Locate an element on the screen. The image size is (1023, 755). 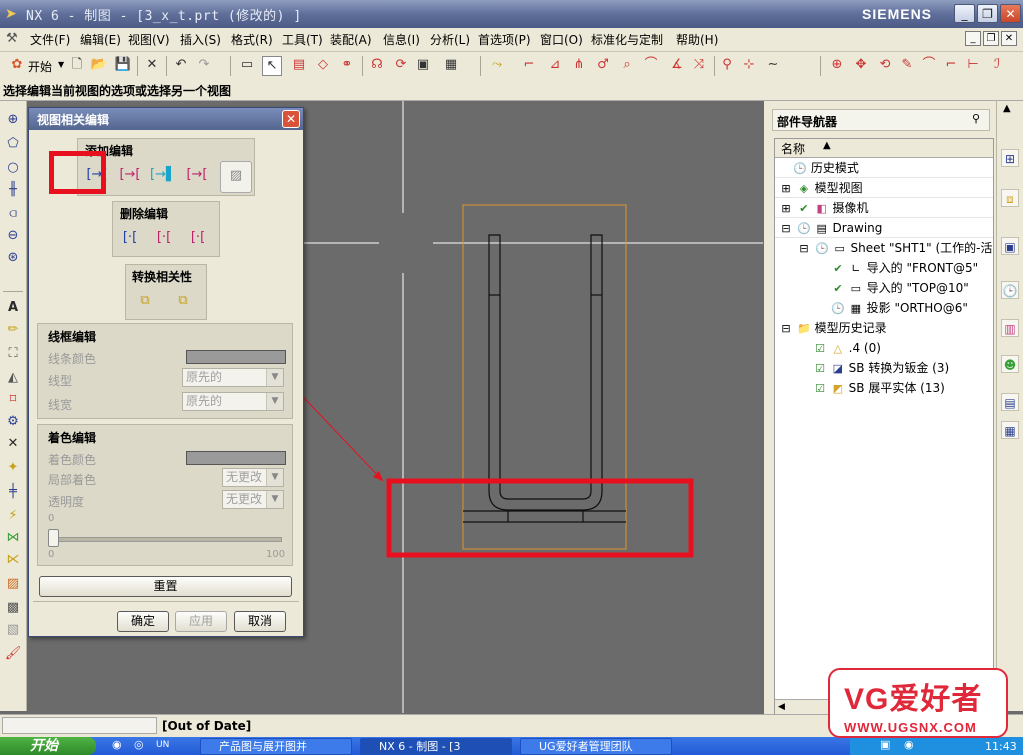
delete-selected-erase-icon: [·[ is located at coordinates (130, 238).